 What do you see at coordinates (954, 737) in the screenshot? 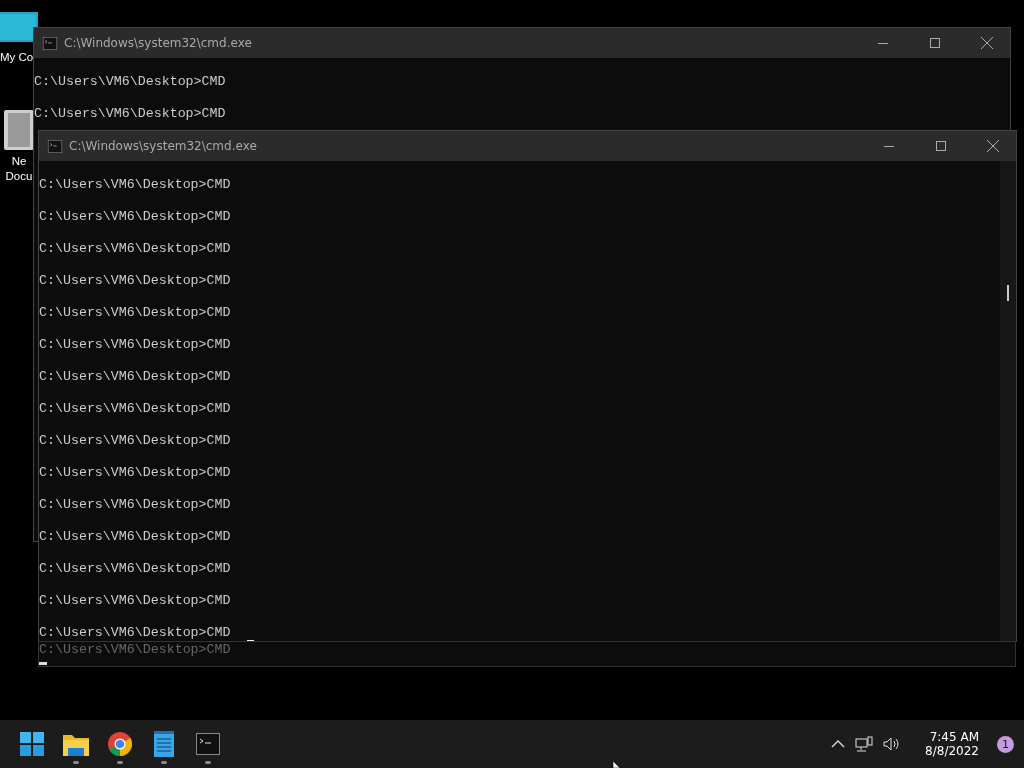
I see `clock-time: 7:45 AM` at bounding box center [954, 737].